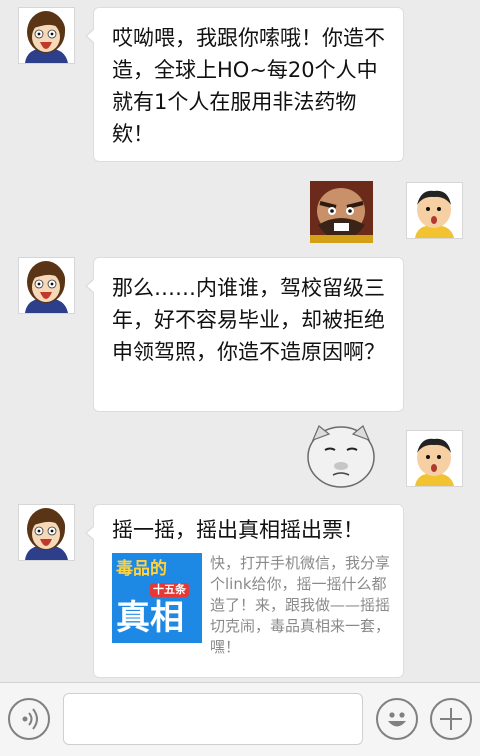  I want to click on plus-button, so click(451, 719).